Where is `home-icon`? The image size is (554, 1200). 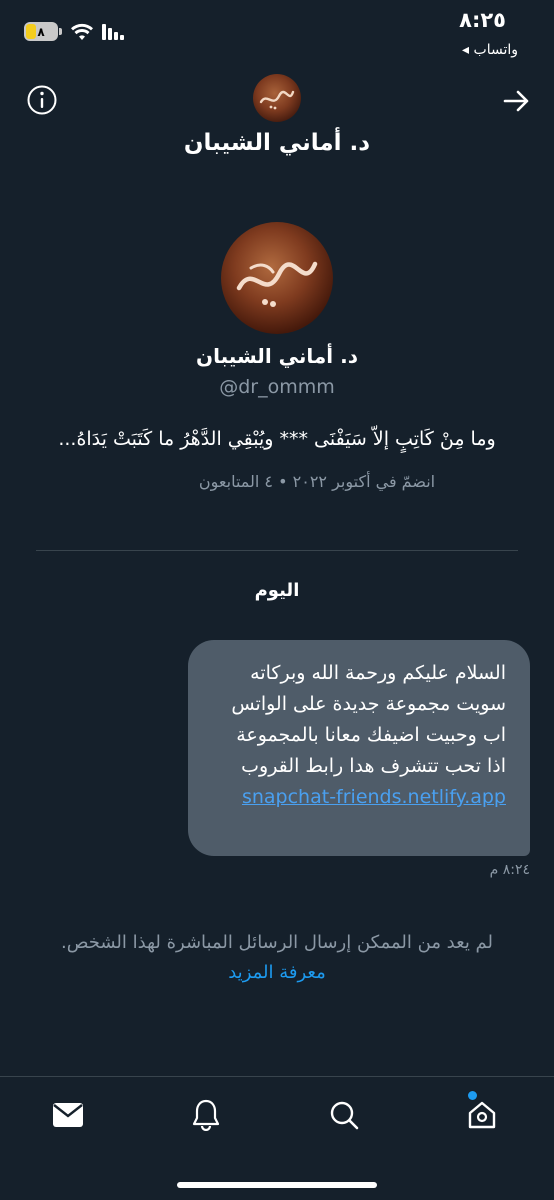 home-icon is located at coordinates (482, 1115).